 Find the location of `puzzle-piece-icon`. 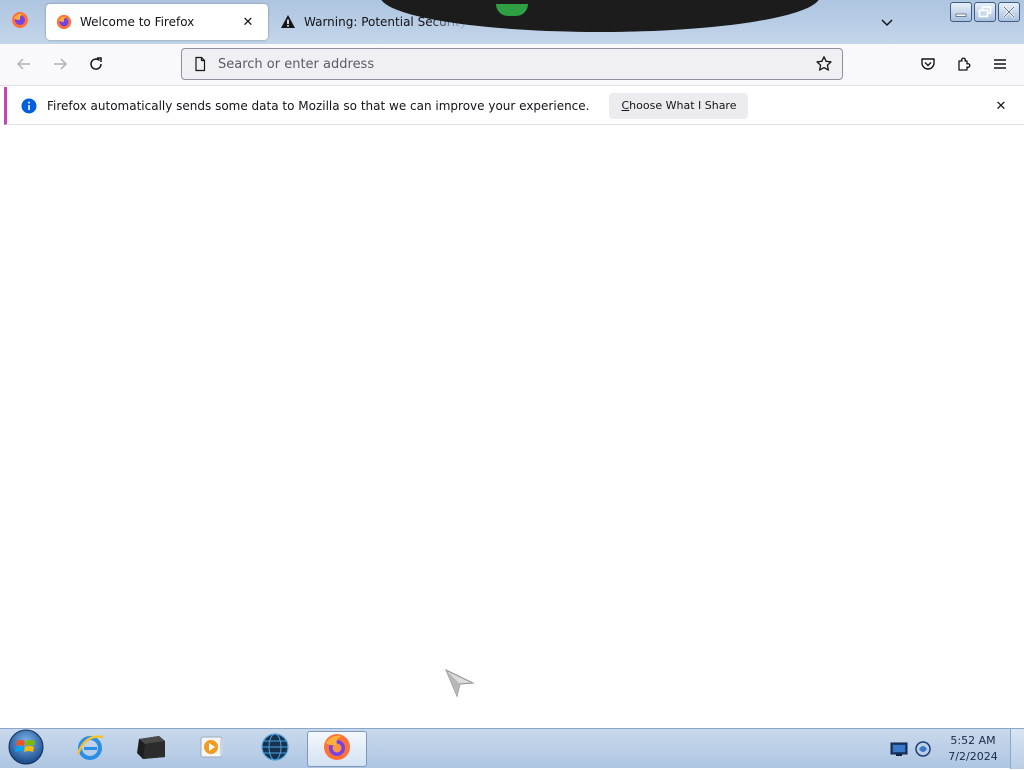

puzzle-piece-icon is located at coordinates (964, 66).